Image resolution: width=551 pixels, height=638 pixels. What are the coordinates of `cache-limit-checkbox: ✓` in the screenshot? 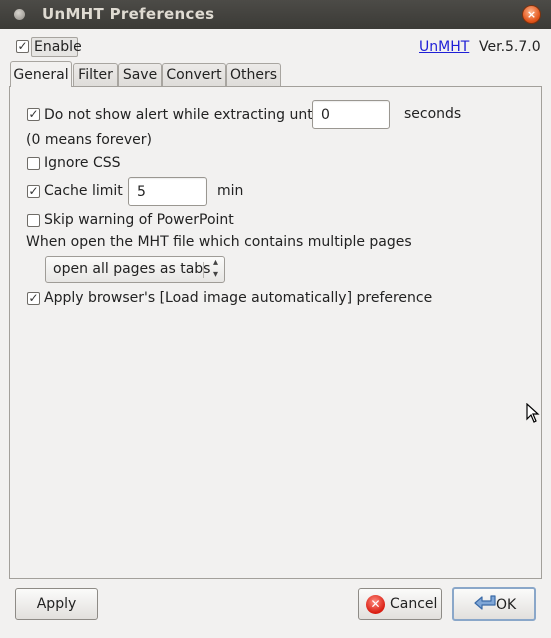 It's located at (33, 191).